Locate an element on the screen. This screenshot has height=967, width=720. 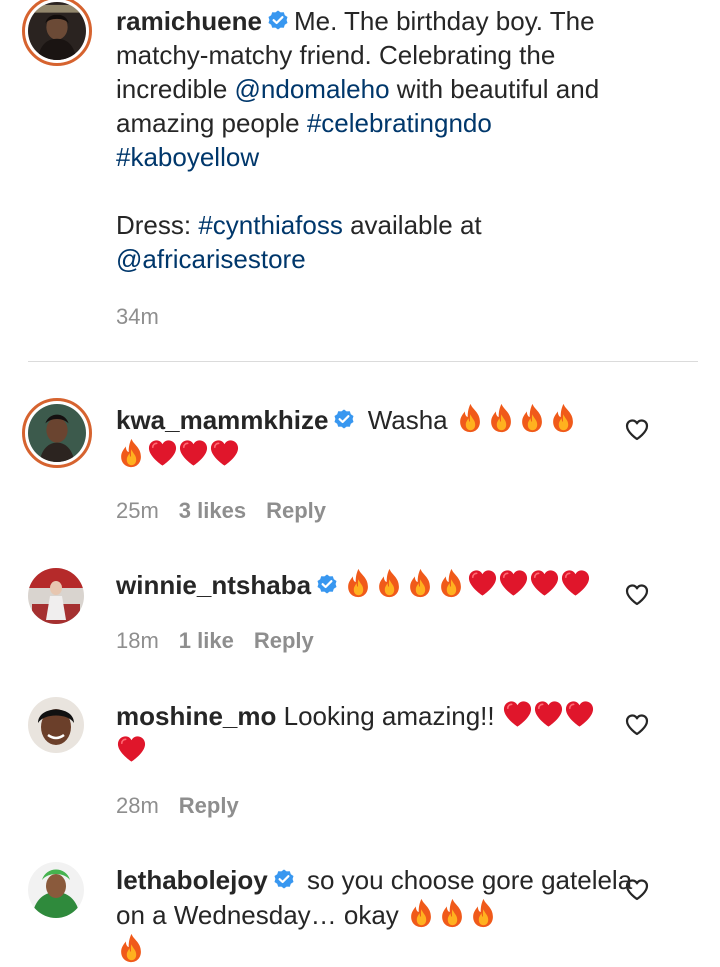
comment-meta: 28m Reply is located at coordinates (187, 806).